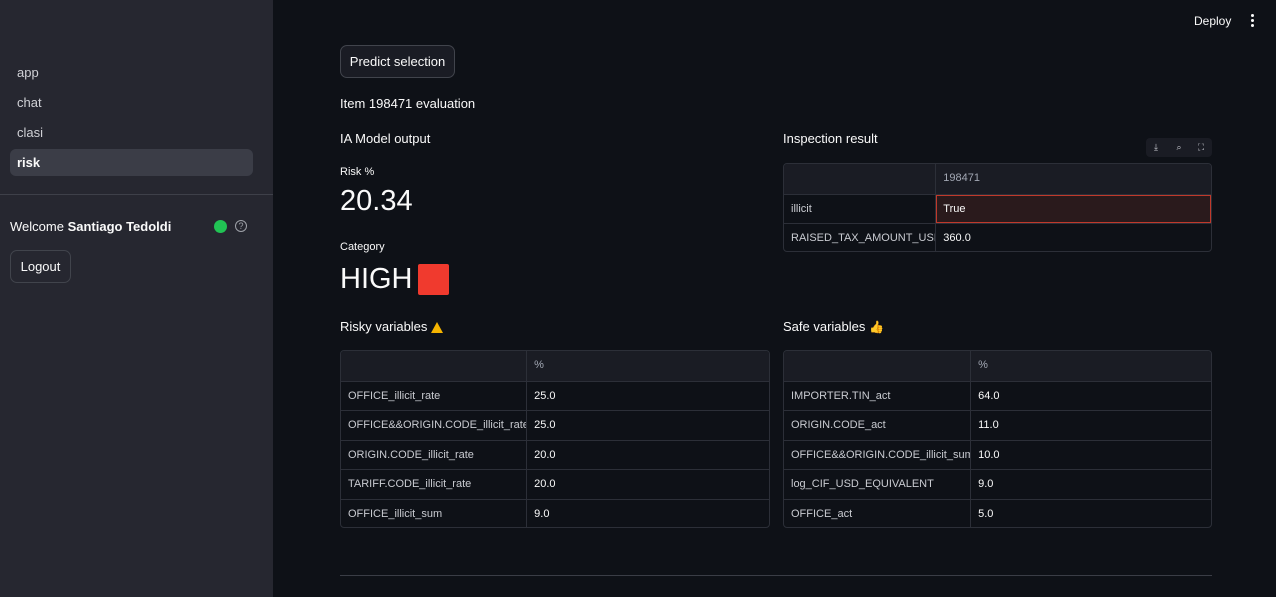 This screenshot has width=1276, height=597. What do you see at coordinates (437, 327) in the screenshot?
I see `warning-icon` at bounding box center [437, 327].